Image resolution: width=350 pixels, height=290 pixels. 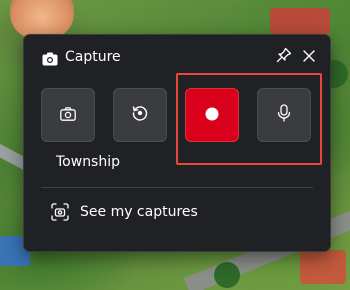 I want to click on pin-button, so click(x=284, y=57).